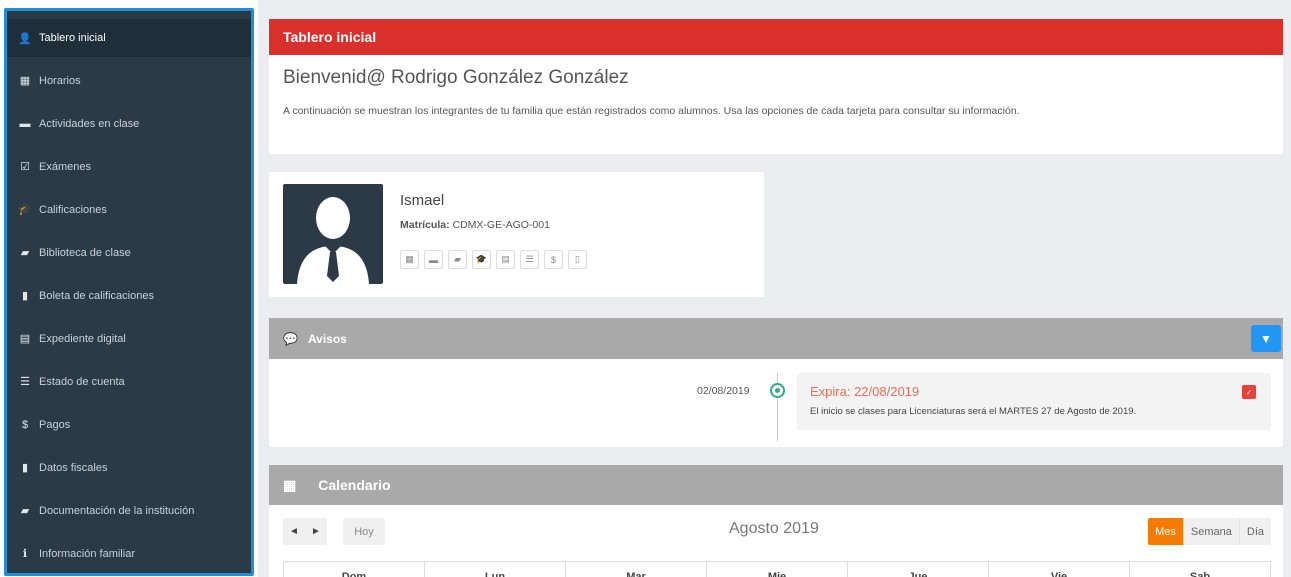  Describe the element at coordinates (364, 531) in the screenshot. I see `today-button: Hoy` at that location.